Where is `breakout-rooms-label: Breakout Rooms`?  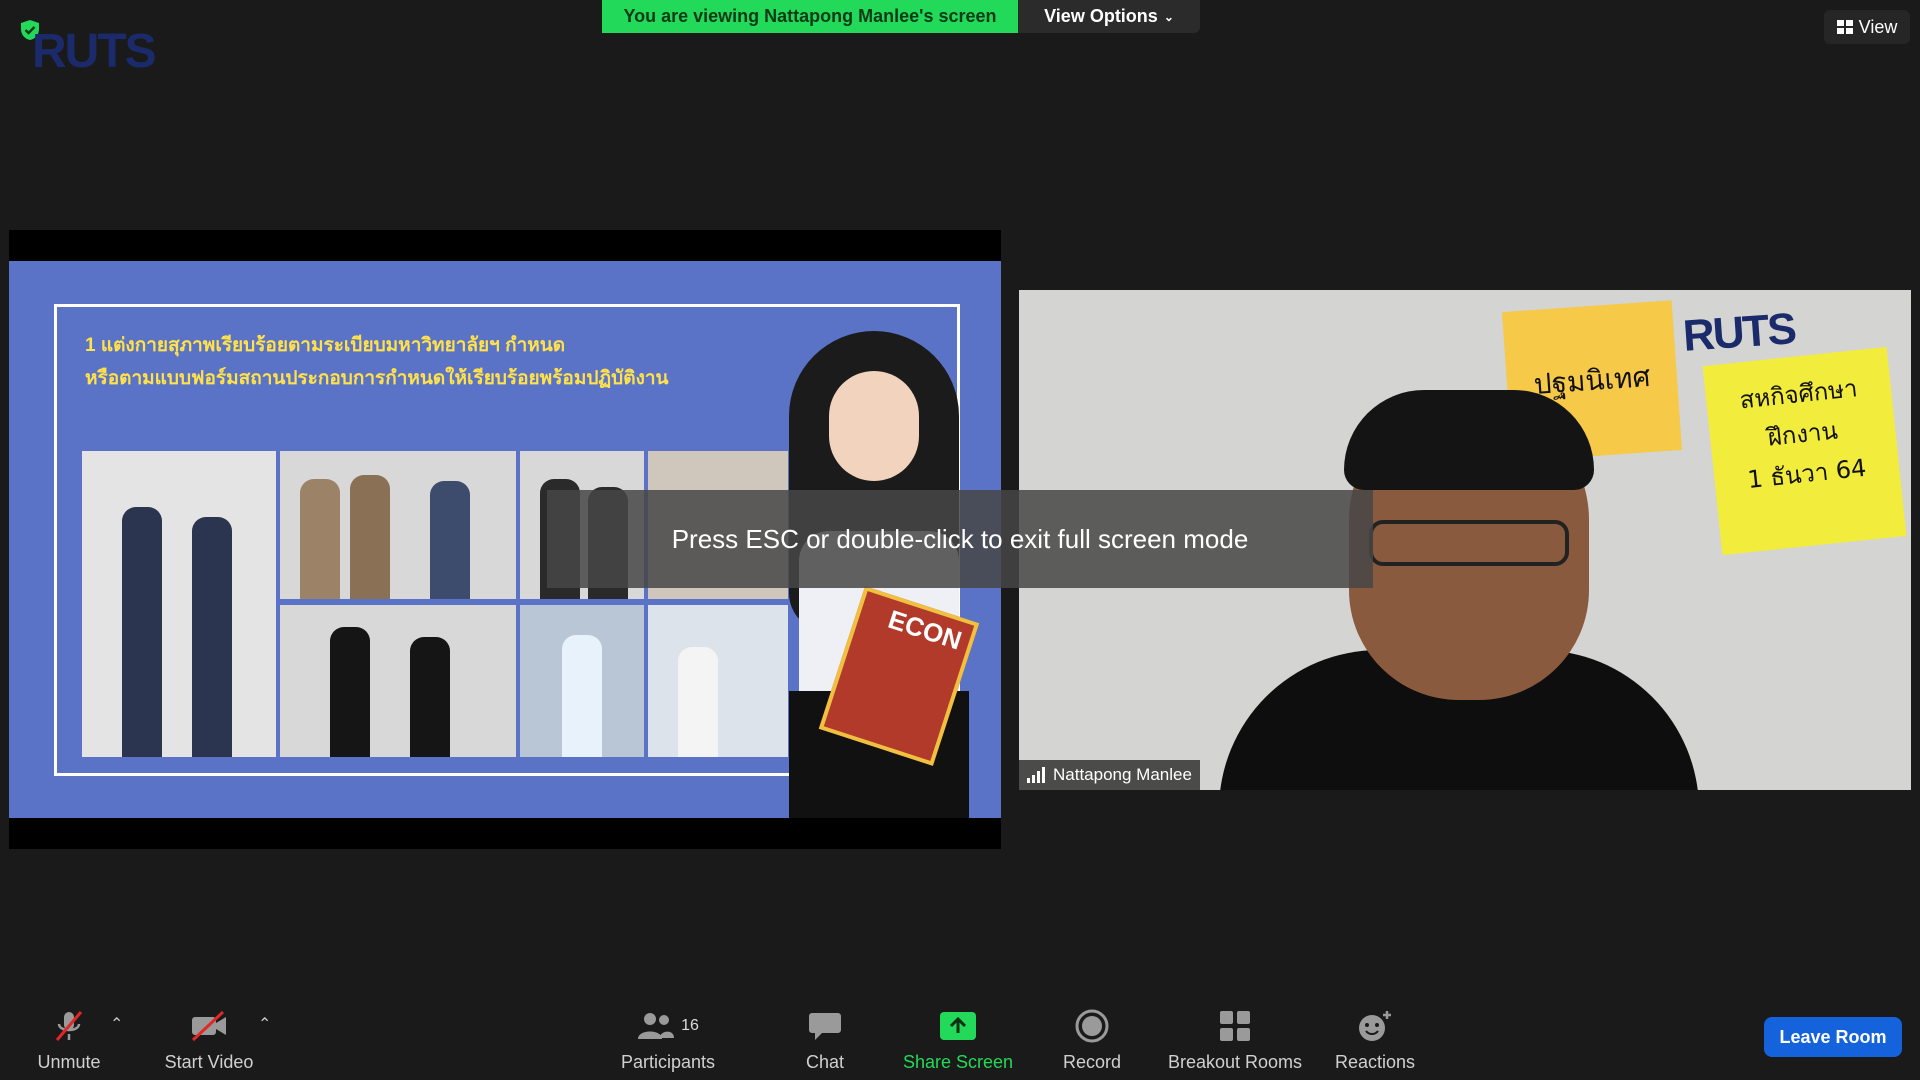
breakout-rooms-label: Breakout Rooms is located at coordinates (1235, 1062).